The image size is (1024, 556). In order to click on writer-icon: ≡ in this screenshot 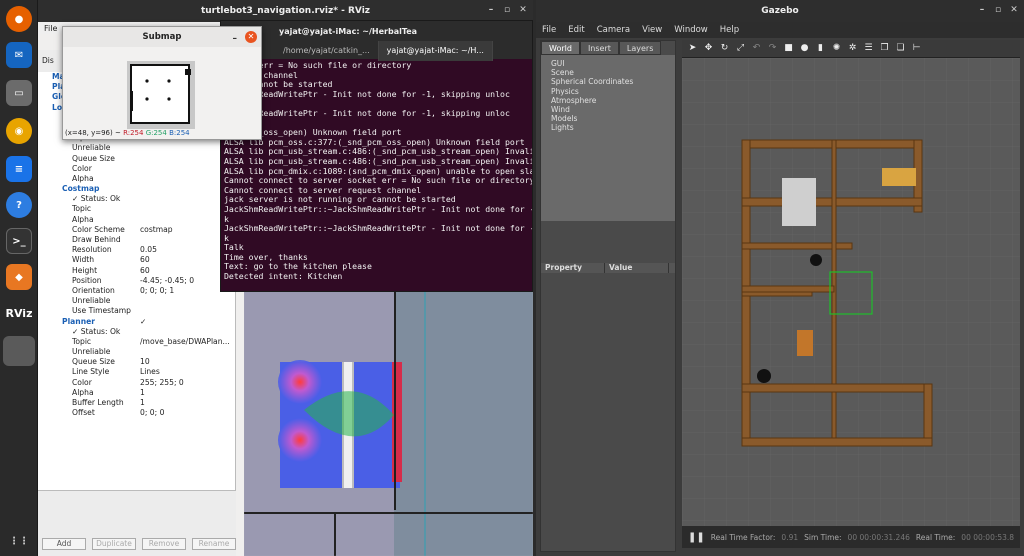, I will do `click(19, 169)`.